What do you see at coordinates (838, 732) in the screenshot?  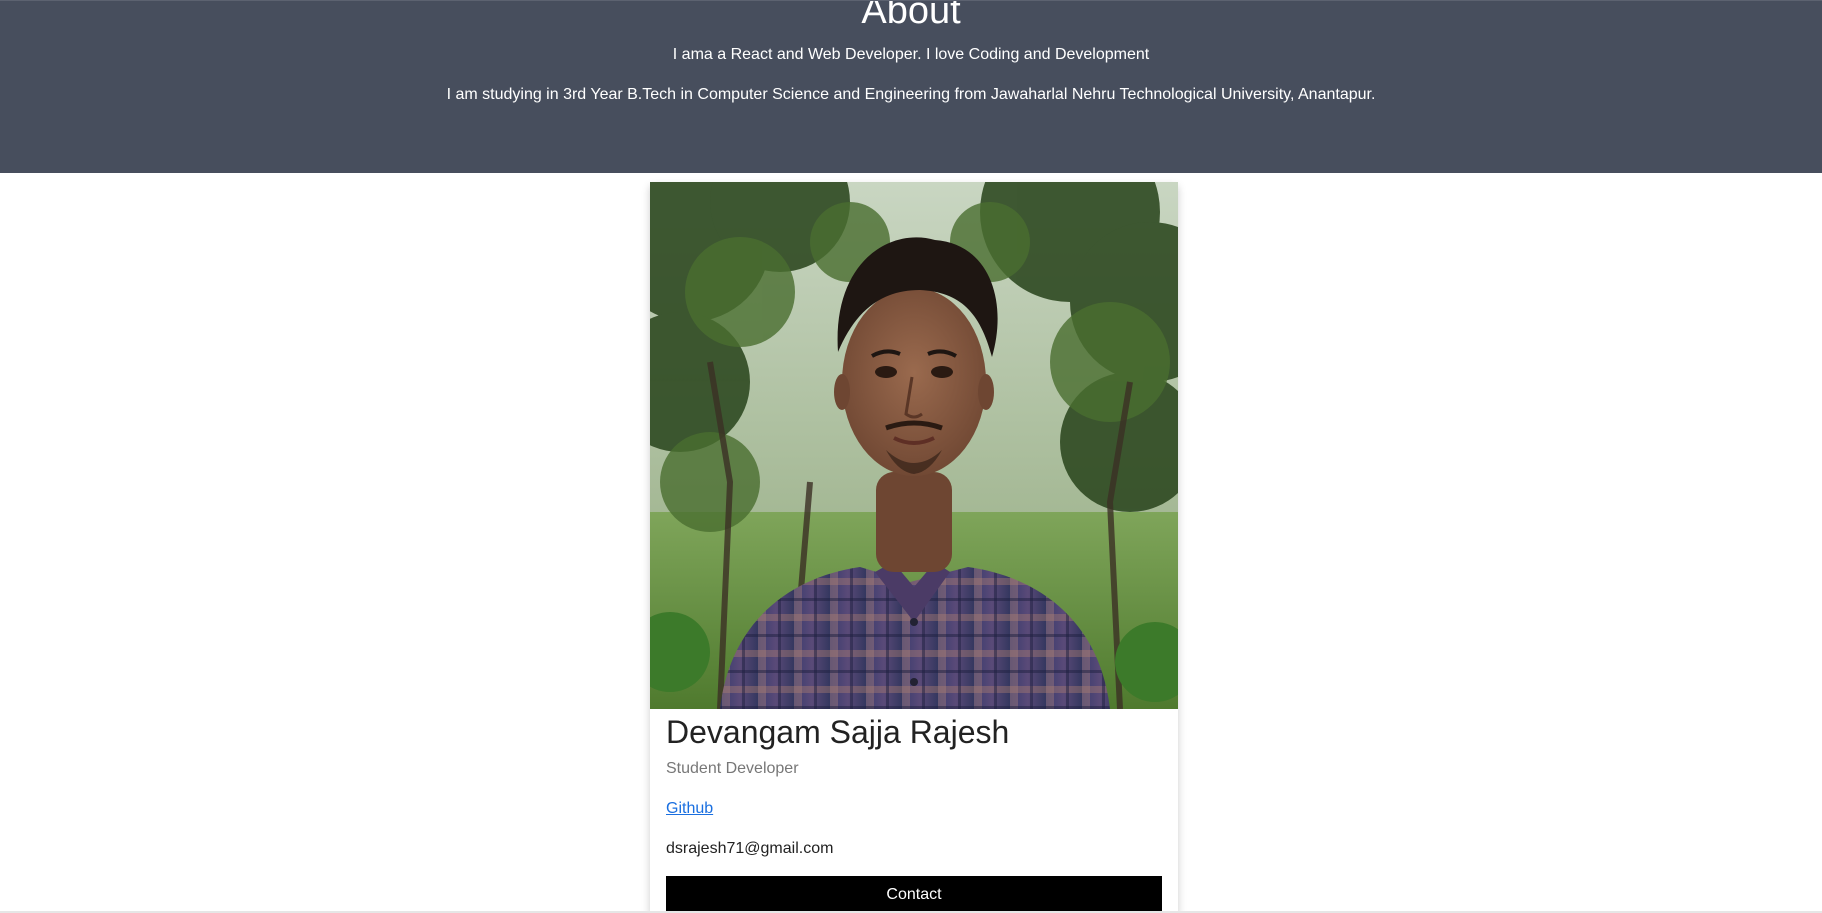 I see `profile-name: Devangam Sajja Rajesh` at bounding box center [838, 732].